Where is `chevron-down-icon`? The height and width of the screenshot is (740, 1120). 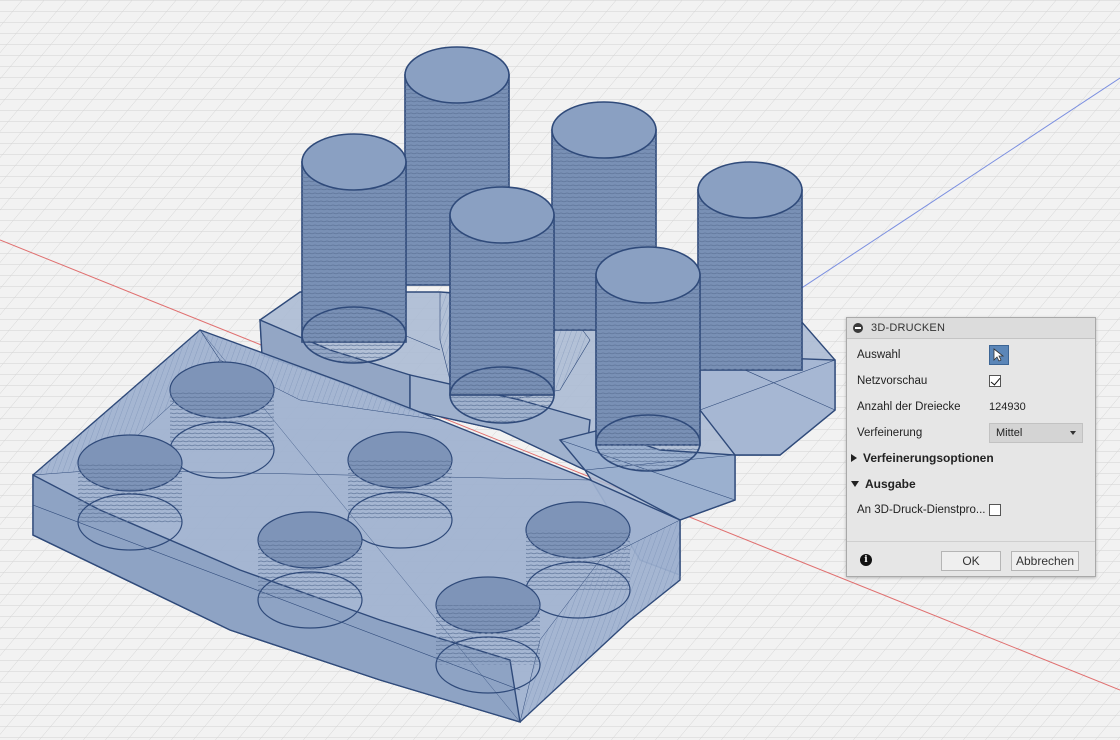 chevron-down-icon is located at coordinates (1073, 433).